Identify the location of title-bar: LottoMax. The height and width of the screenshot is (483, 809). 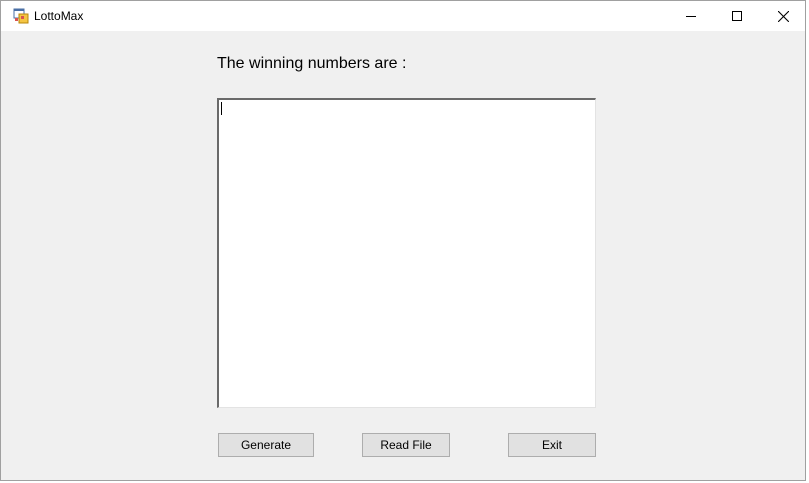
(403, 16).